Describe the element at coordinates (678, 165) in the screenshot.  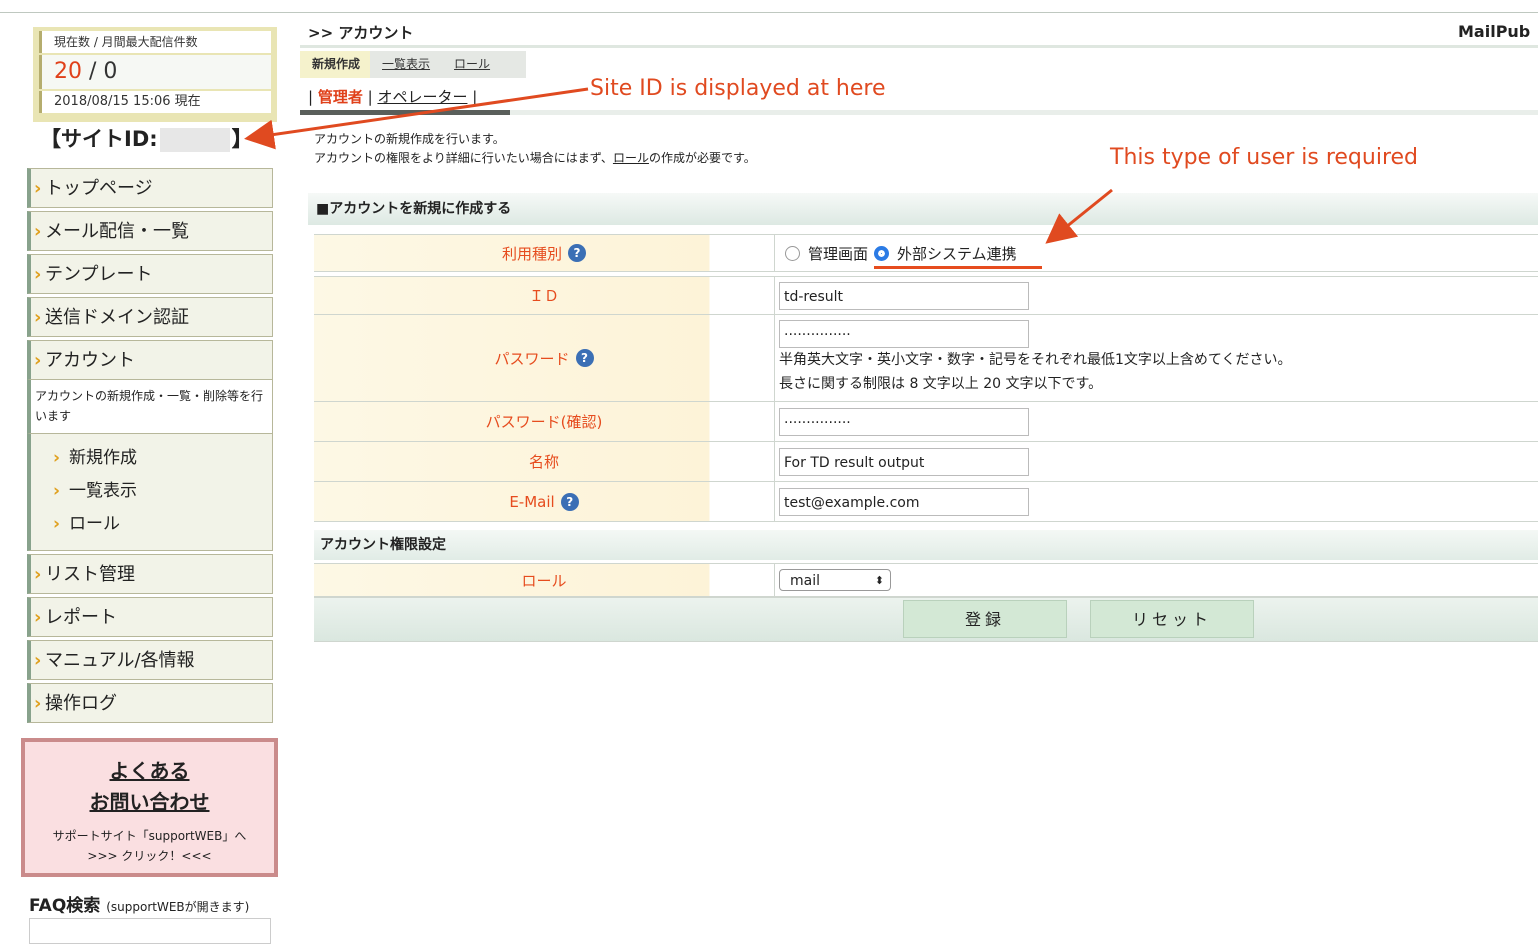
I see `annotation-arrows` at that location.